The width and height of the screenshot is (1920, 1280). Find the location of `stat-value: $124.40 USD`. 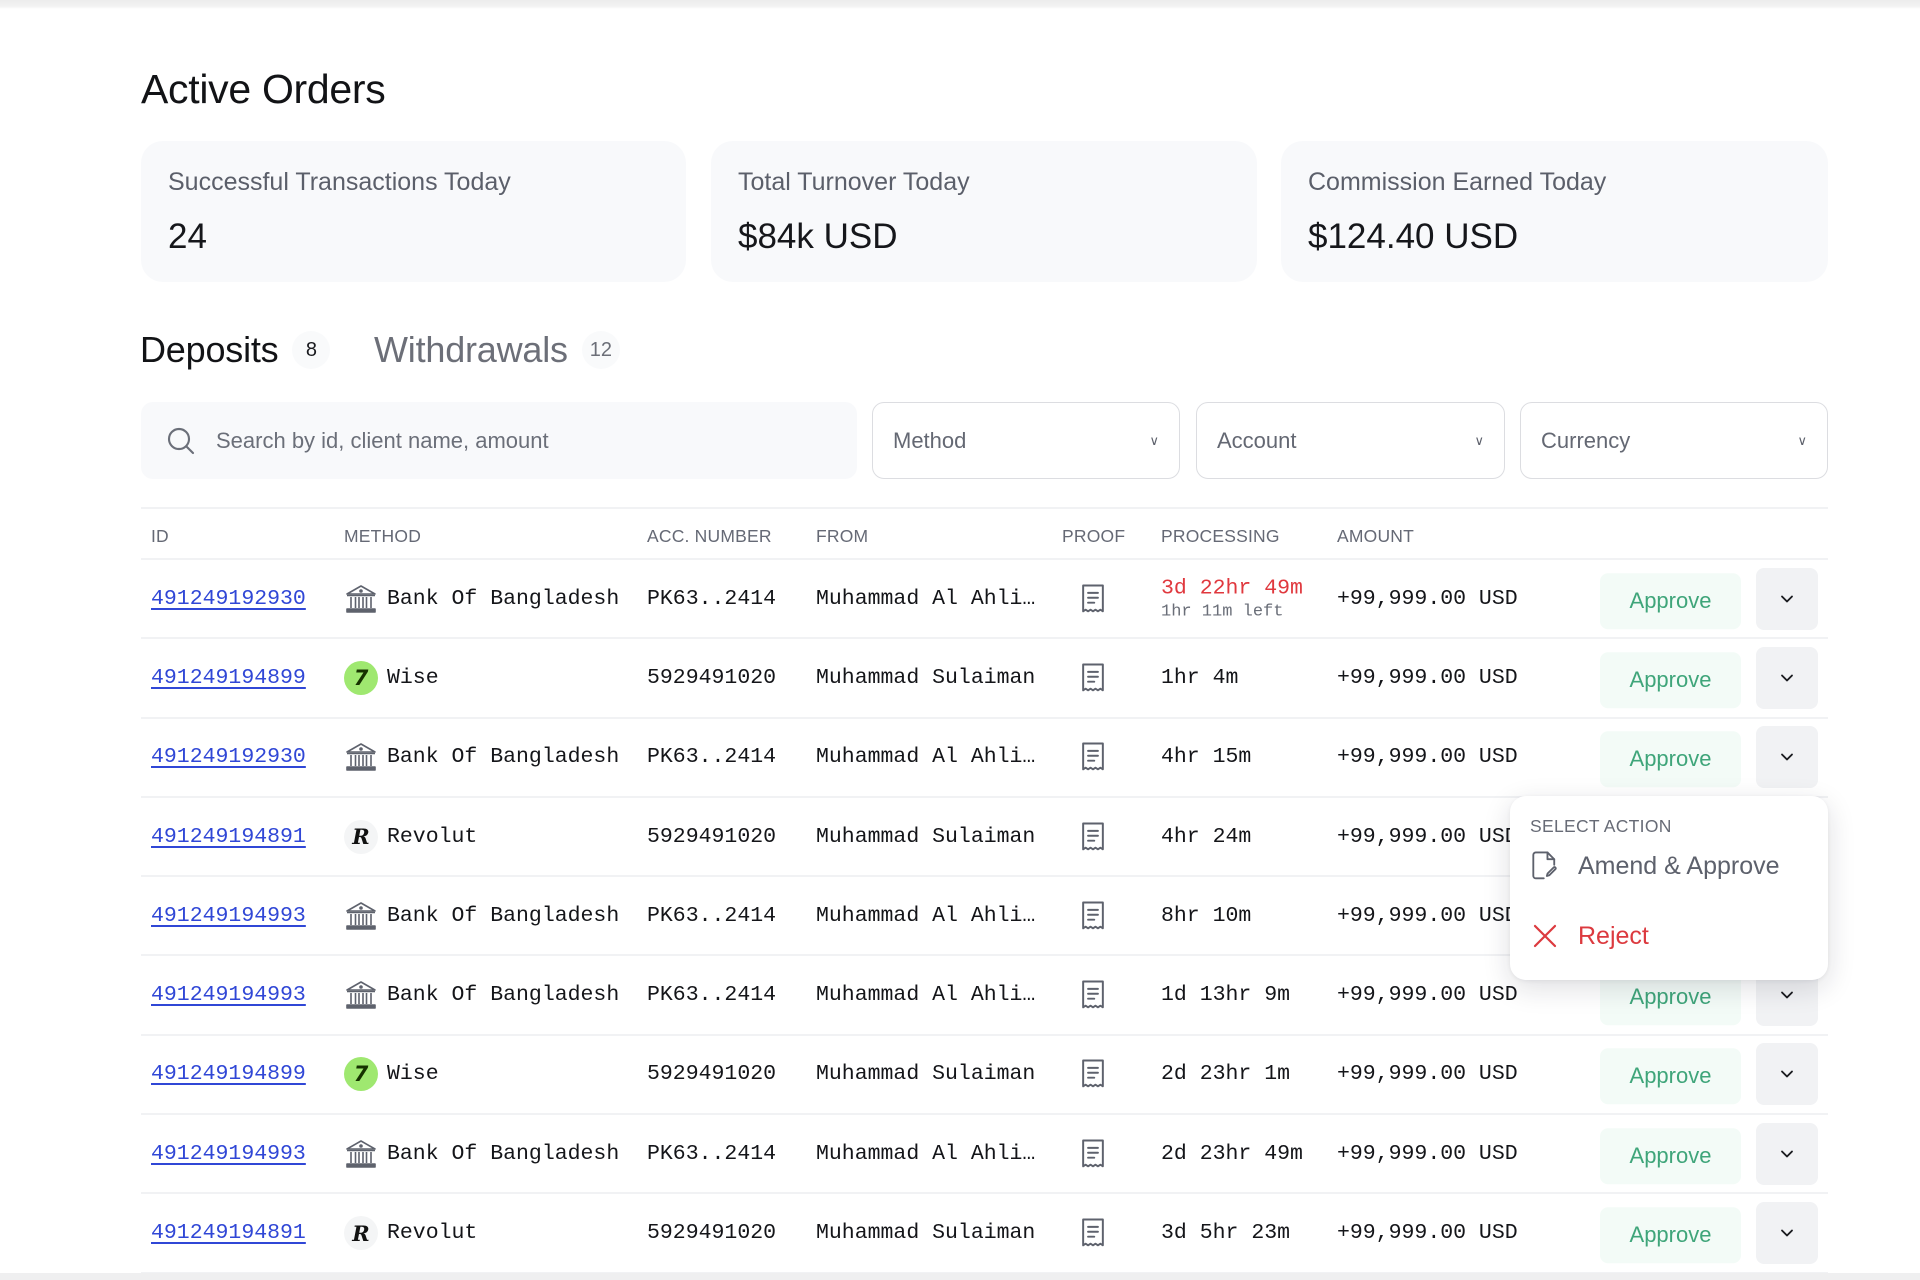

stat-value: $124.40 USD is located at coordinates (1413, 236).